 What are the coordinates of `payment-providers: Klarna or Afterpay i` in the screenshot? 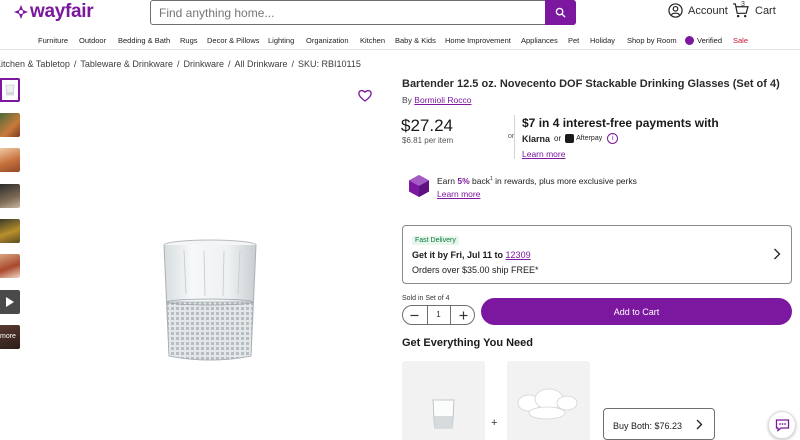 It's located at (570, 138).